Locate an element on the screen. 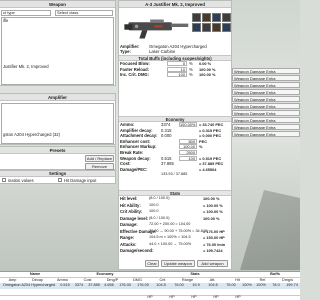 This screenshot has height=300, width=320. stats-result: = 100.00 % is located at coordinates (213, 205).